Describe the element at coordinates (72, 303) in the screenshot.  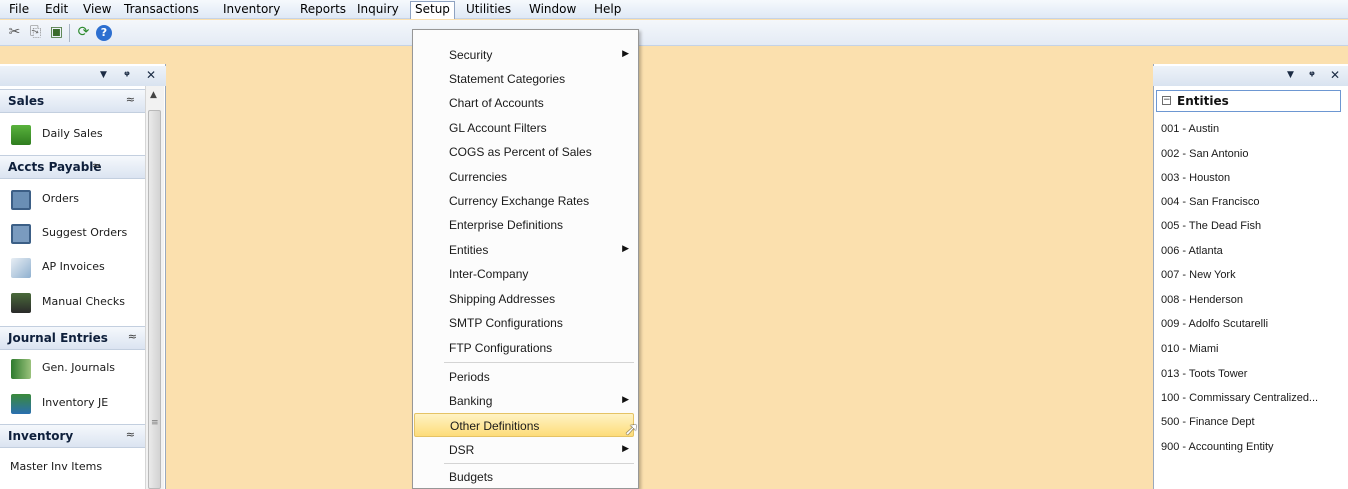
I see `nav-item-manual-checks: Manual Checks` at that location.